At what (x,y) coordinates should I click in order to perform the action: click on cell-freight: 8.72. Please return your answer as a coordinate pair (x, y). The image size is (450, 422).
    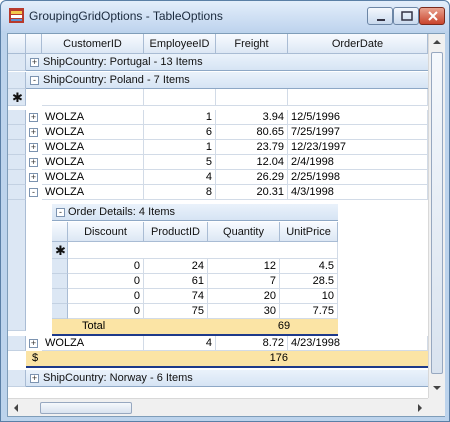
    Looking at the image, I should click on (252, 343).